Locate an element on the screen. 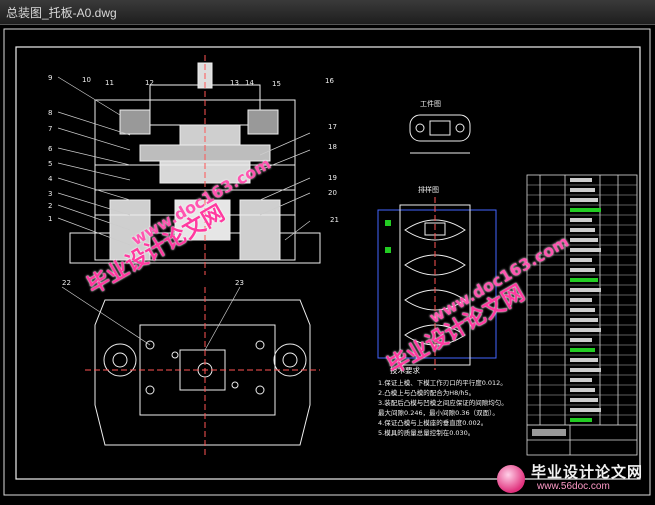  note-line: 5.模具的质量总量控制在0.030。 is located at coordinates (426, 432).